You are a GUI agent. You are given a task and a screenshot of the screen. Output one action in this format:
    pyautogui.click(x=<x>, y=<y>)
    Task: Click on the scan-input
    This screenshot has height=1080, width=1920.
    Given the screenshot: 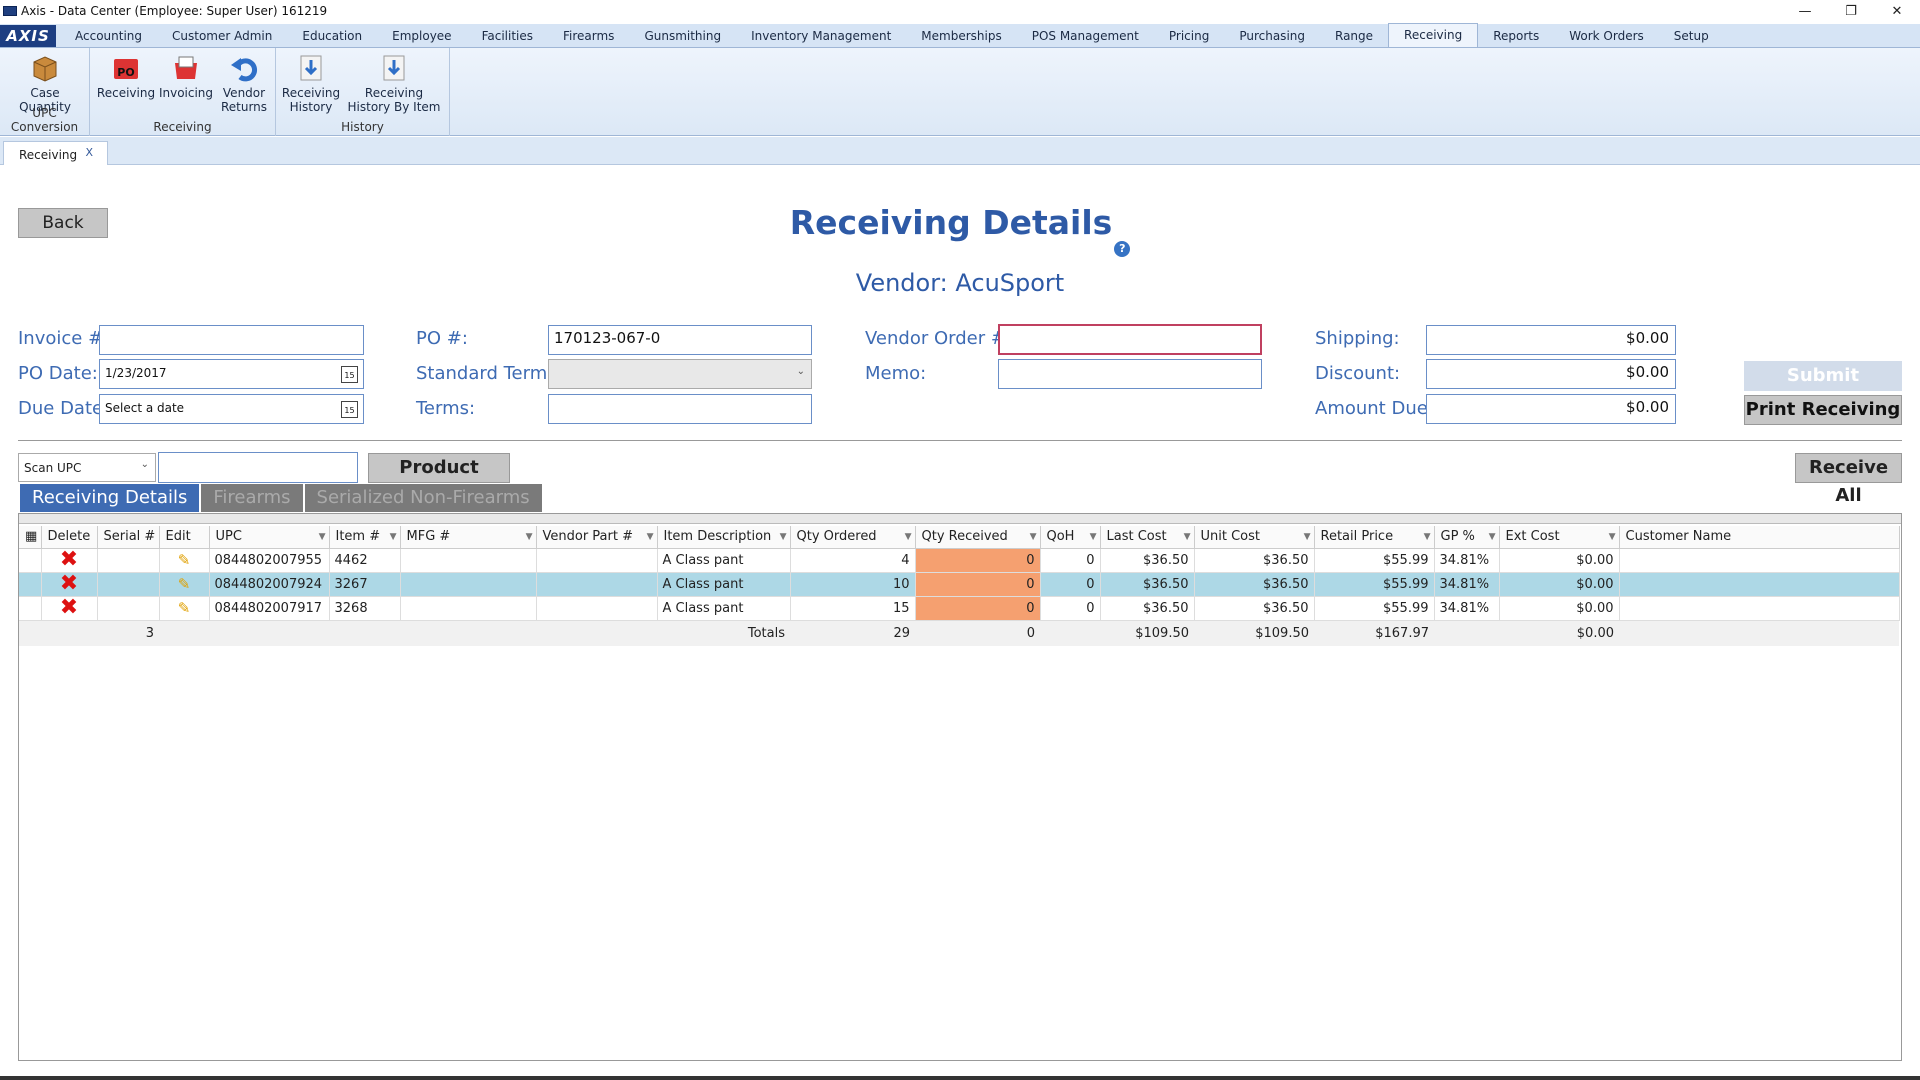 What is the action you would take?
    pyautogui.click(x=258, y=467)
    